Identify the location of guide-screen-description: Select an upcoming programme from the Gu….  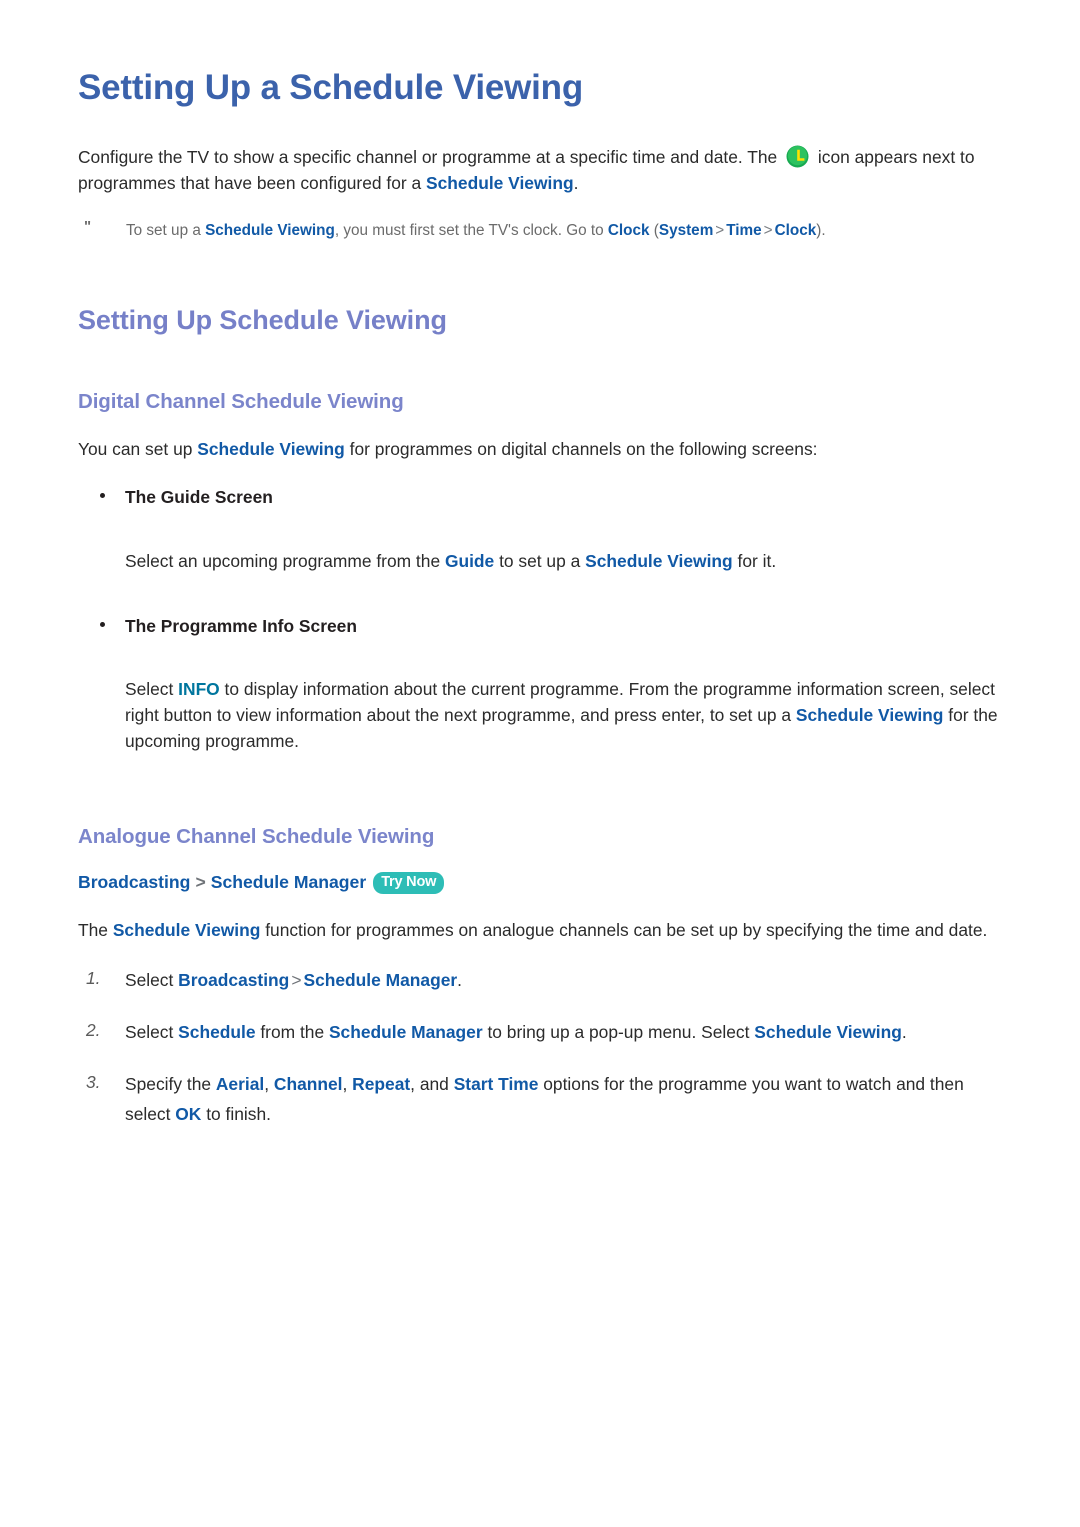
(564, 551).